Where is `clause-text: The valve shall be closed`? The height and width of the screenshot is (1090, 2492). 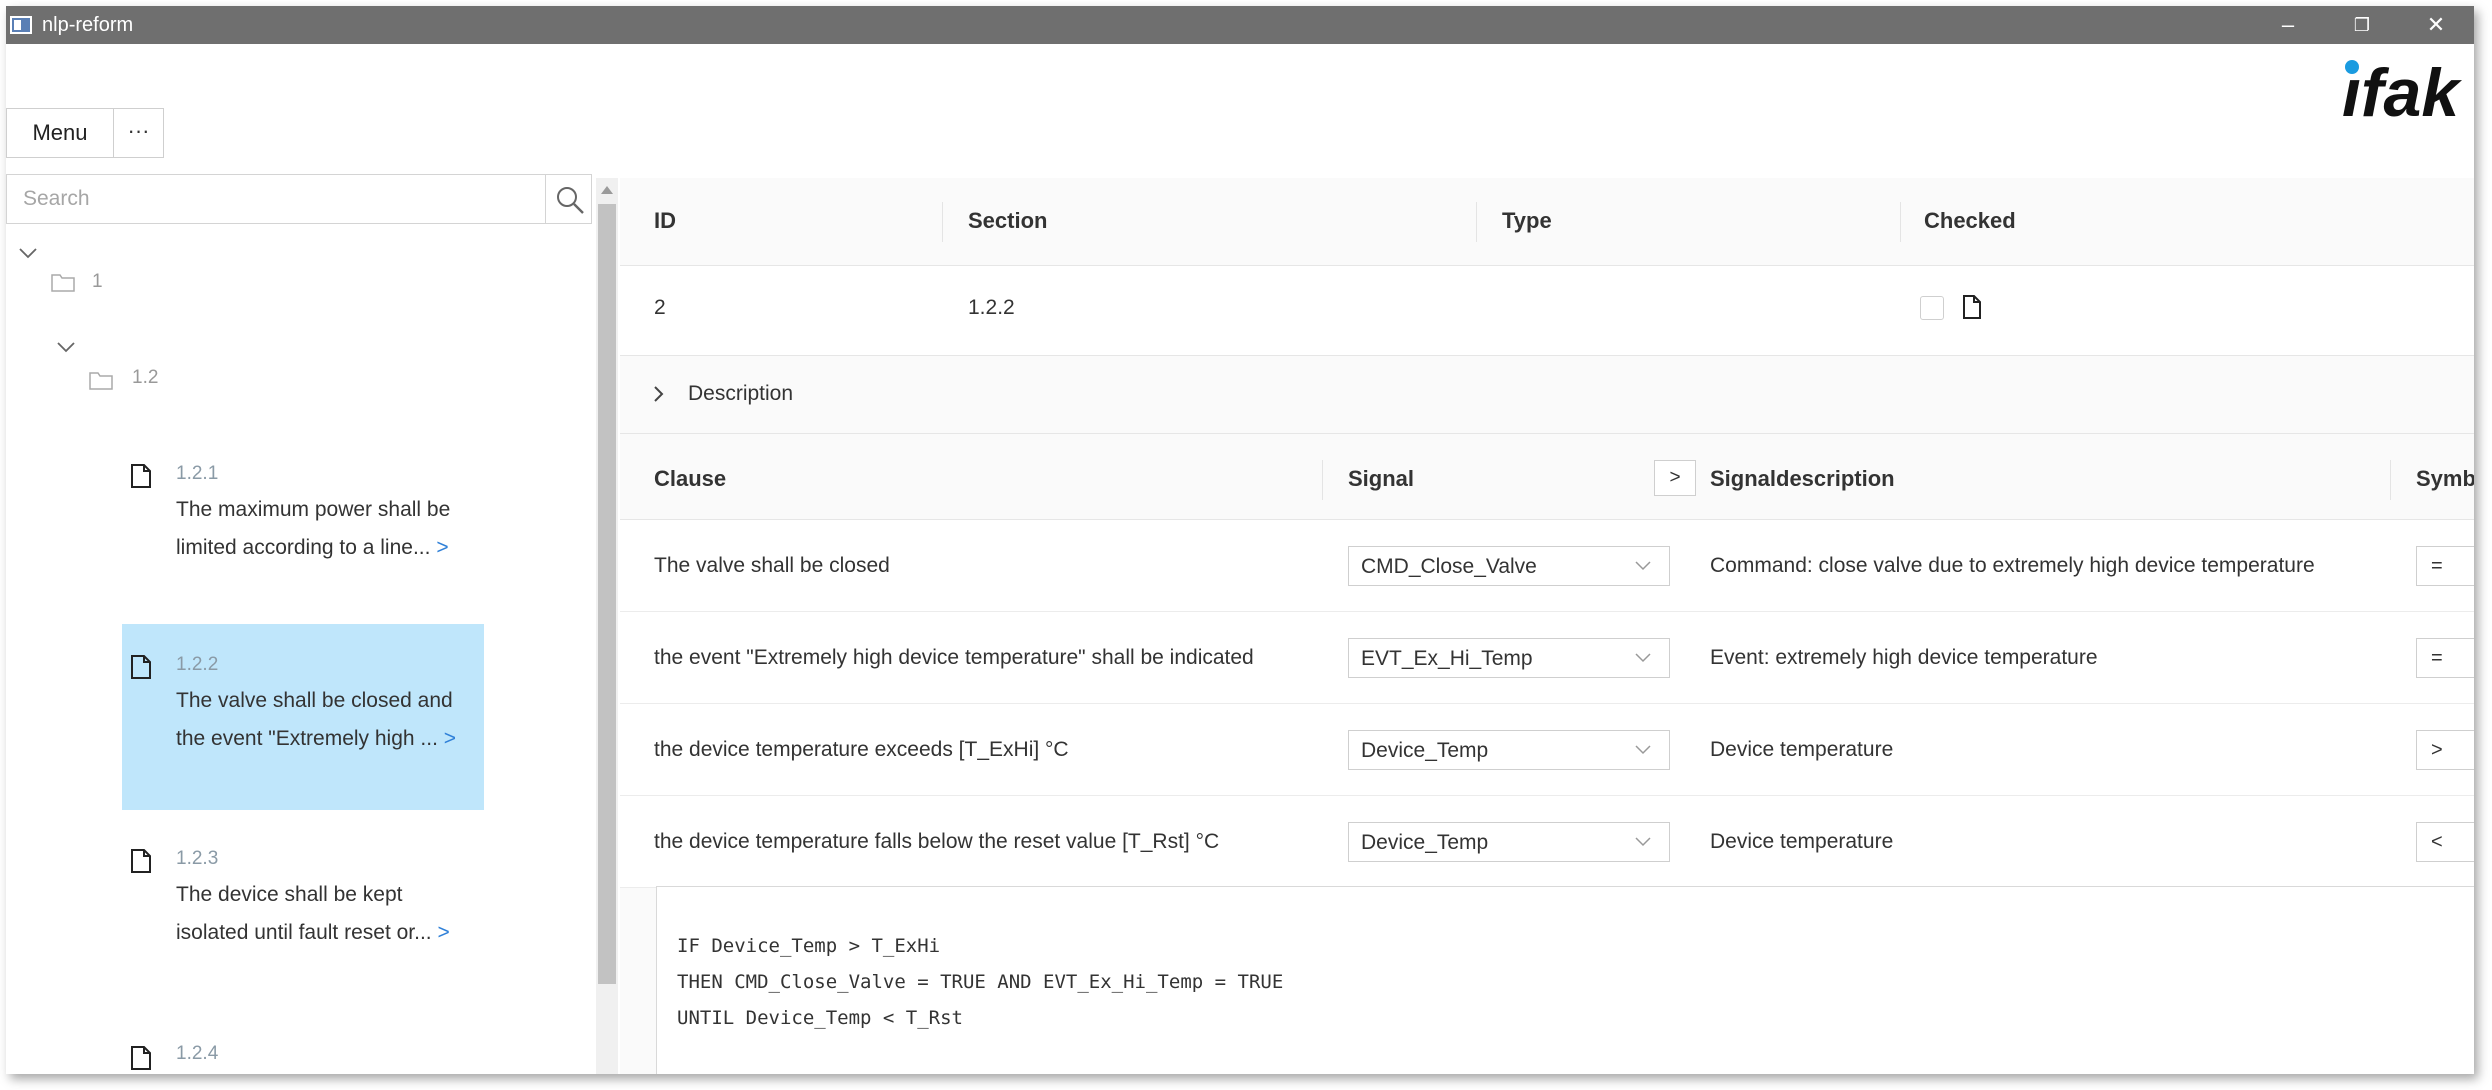 clause-text: The valve shall be closed is located at coordinates (772, 565).